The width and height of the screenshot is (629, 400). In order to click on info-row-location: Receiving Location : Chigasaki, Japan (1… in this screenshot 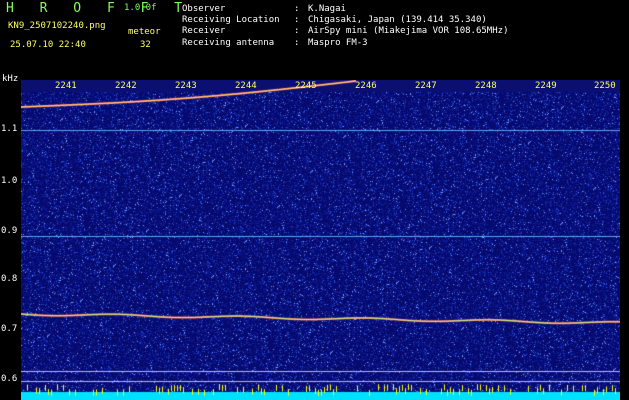, I will do `click(345, 20)`.